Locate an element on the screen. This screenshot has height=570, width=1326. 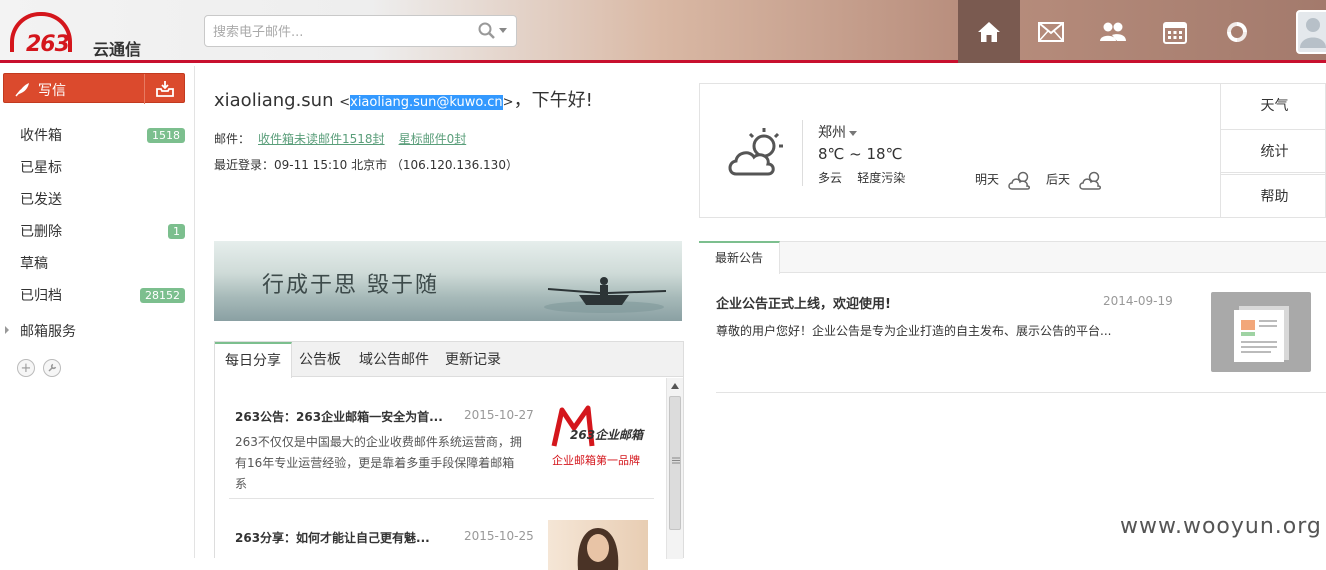
nav-mail is located at coordinates (1051, 31).